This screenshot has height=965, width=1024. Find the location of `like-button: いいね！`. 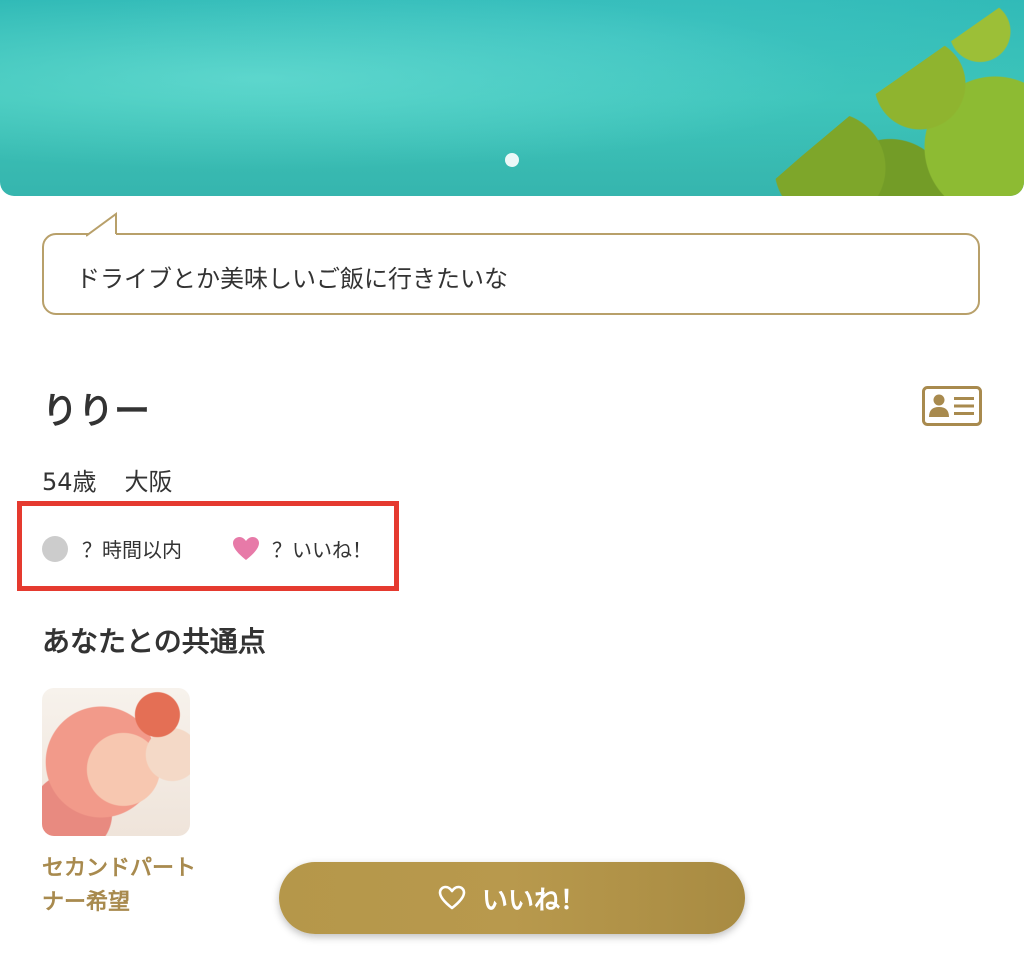

like-button: いいね！ is located at coordinates (512, 898).